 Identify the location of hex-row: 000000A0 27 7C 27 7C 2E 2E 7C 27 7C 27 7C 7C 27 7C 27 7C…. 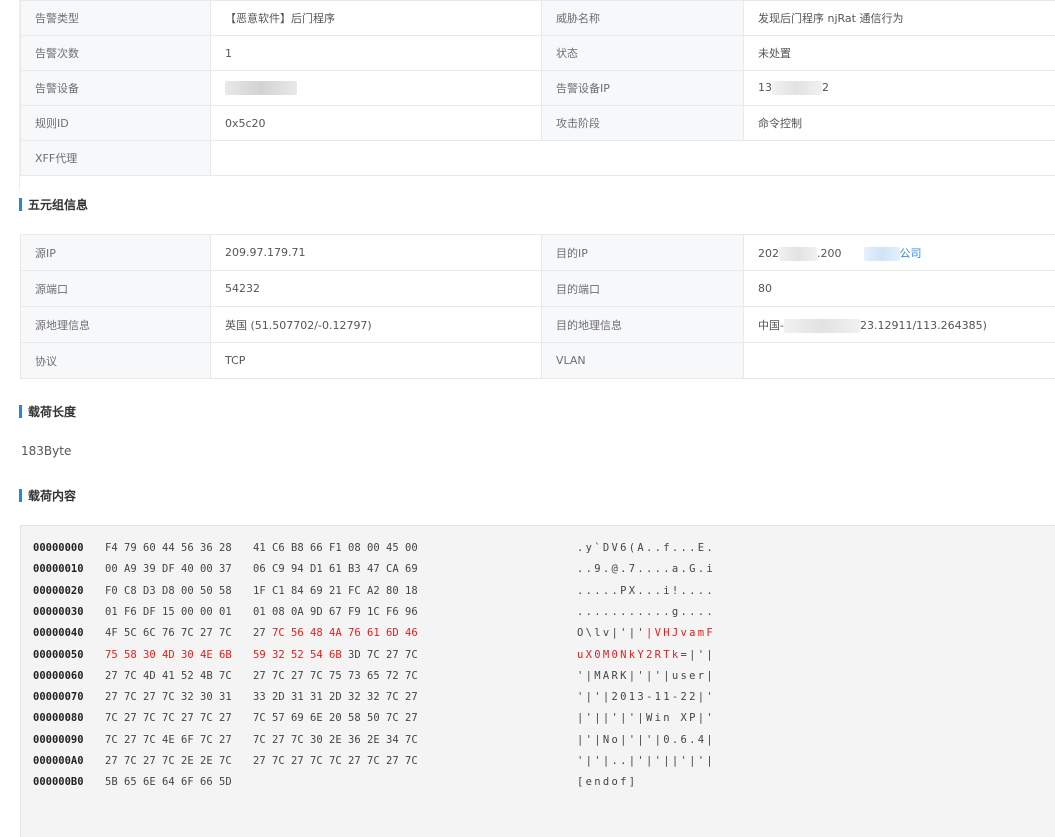
(538, 761).